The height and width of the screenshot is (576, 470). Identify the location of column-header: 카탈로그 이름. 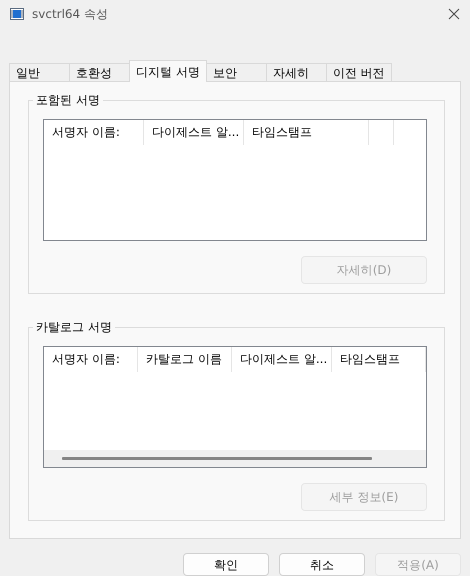
(185, 359).